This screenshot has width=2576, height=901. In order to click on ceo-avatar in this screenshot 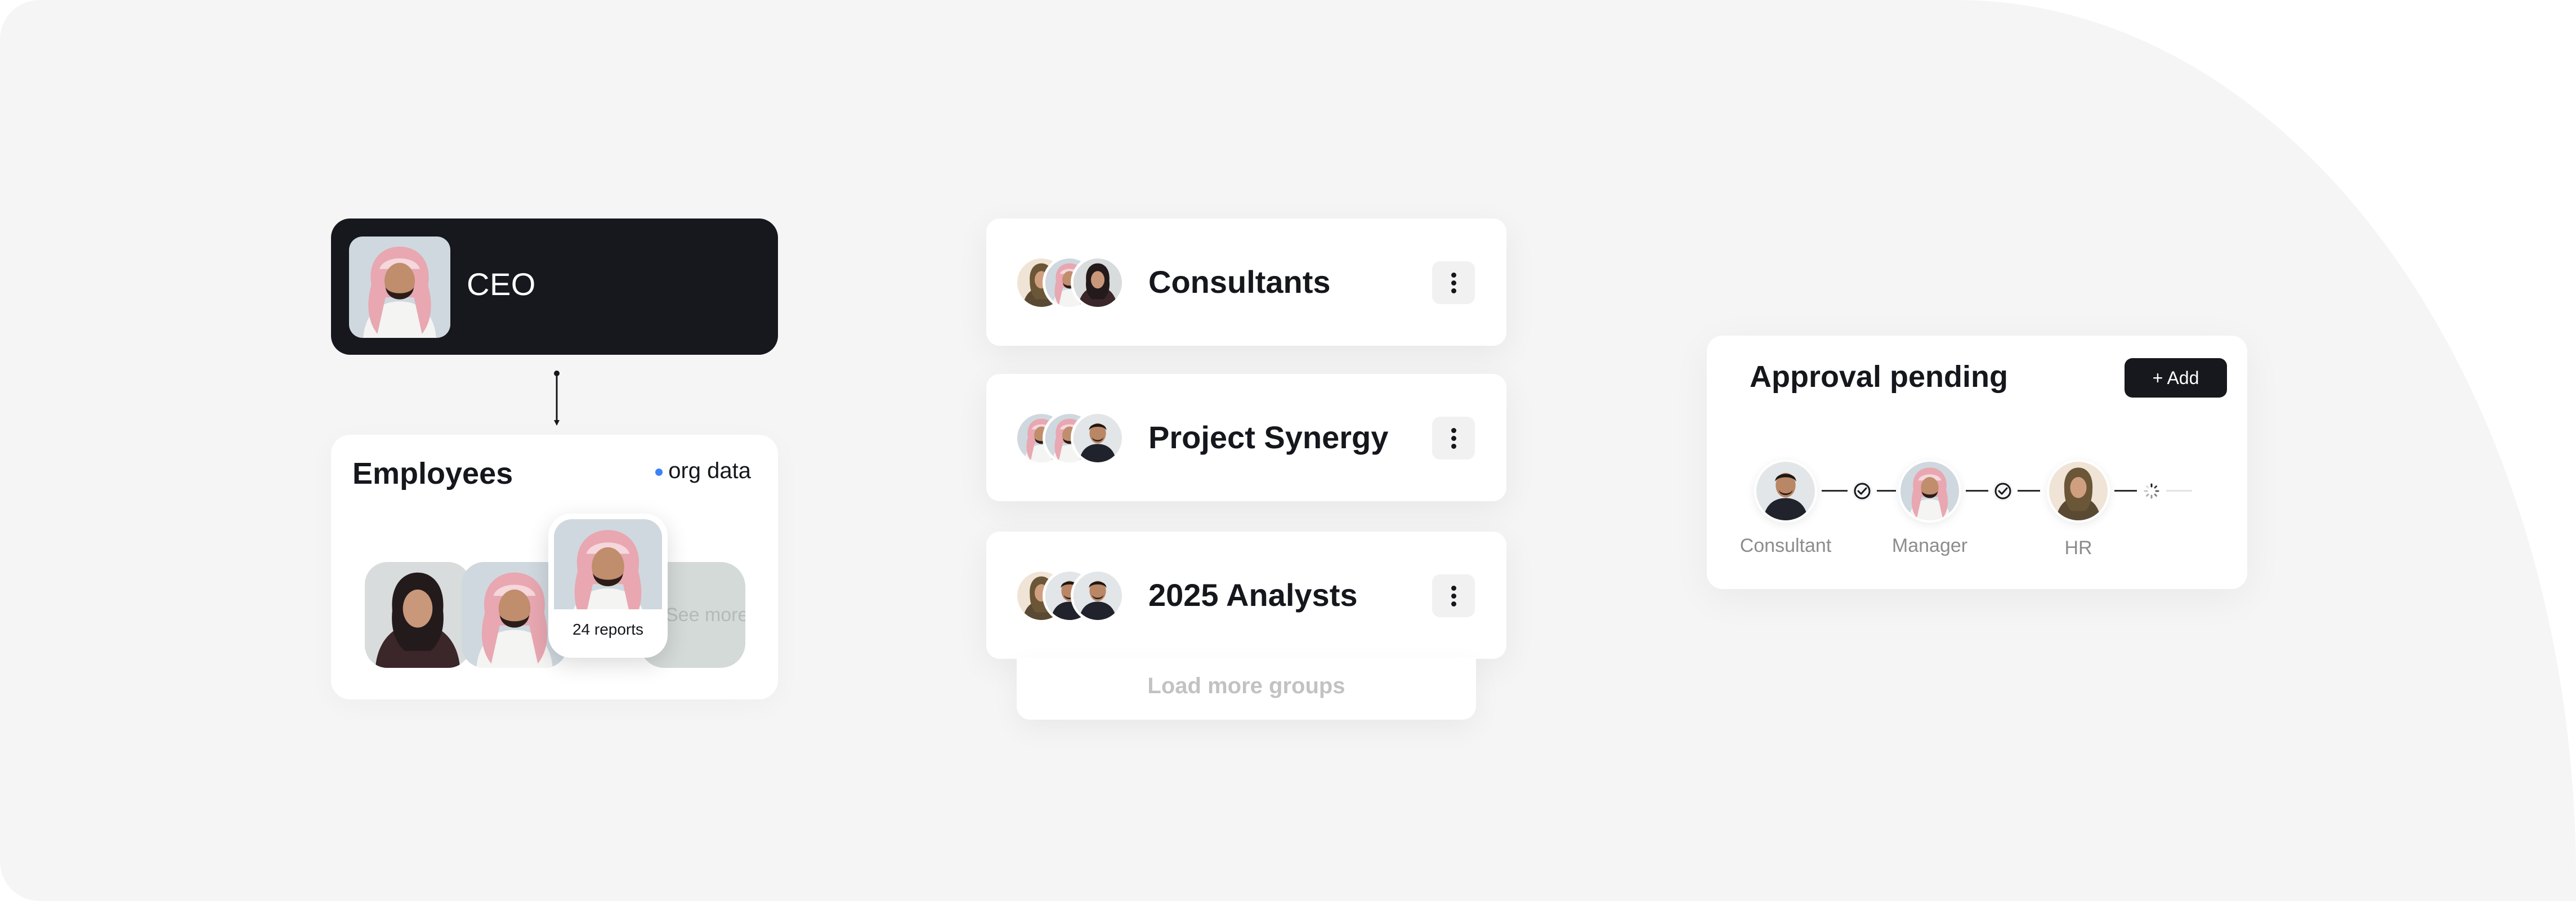, I will do `click(399, 287)`.